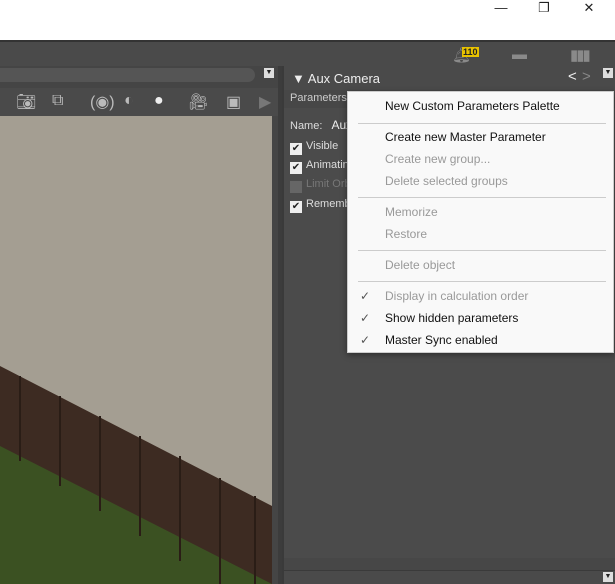 The height and width of the screenshot is (584, 615). I want to click on menu-item-memorize: Memorize, so click(480, 212).